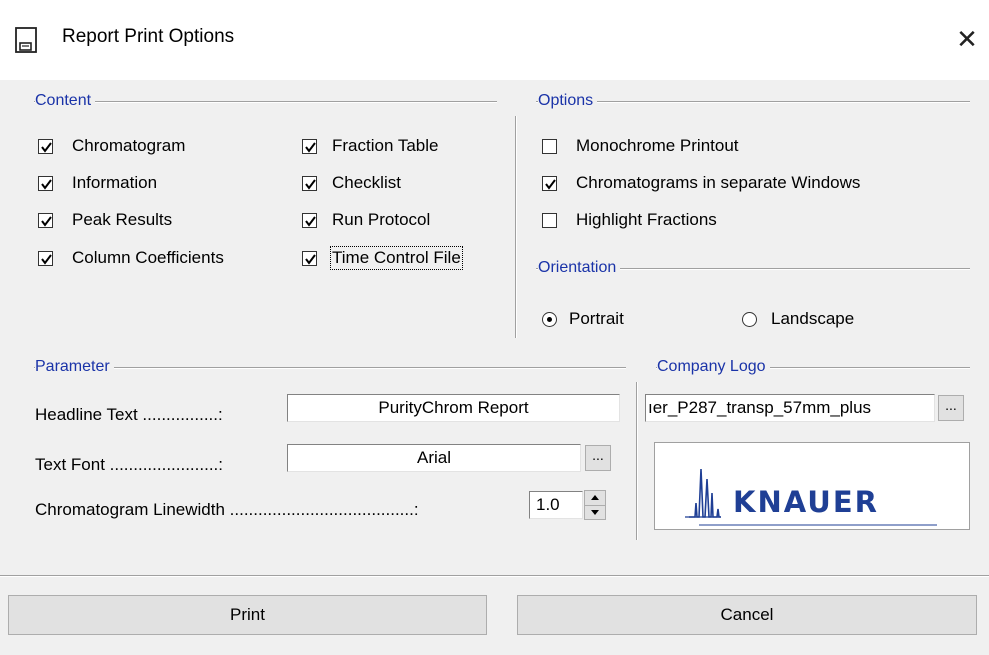 This screenshot has height=655, width=989. What do you see at coordinates (381, 219) in the screenshot?
I see `checkbox-label: Run Protocol` at bounding box center [381, 219].